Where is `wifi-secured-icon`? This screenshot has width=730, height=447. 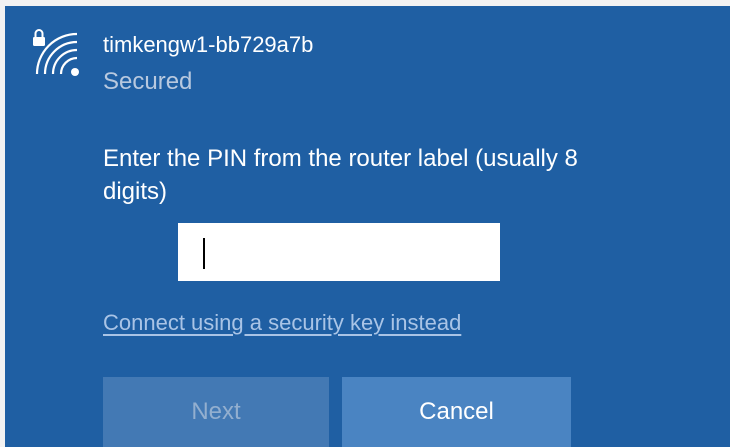
wifi-secured-icon is located at coordinates (55, 52).